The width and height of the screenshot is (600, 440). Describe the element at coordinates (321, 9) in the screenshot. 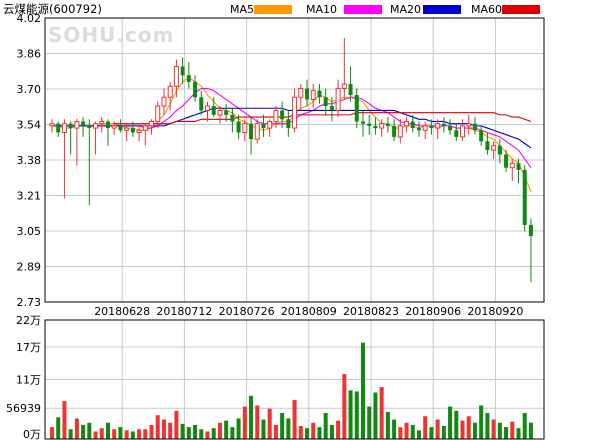

I see `legend-ma10-label: MA10` at that location.